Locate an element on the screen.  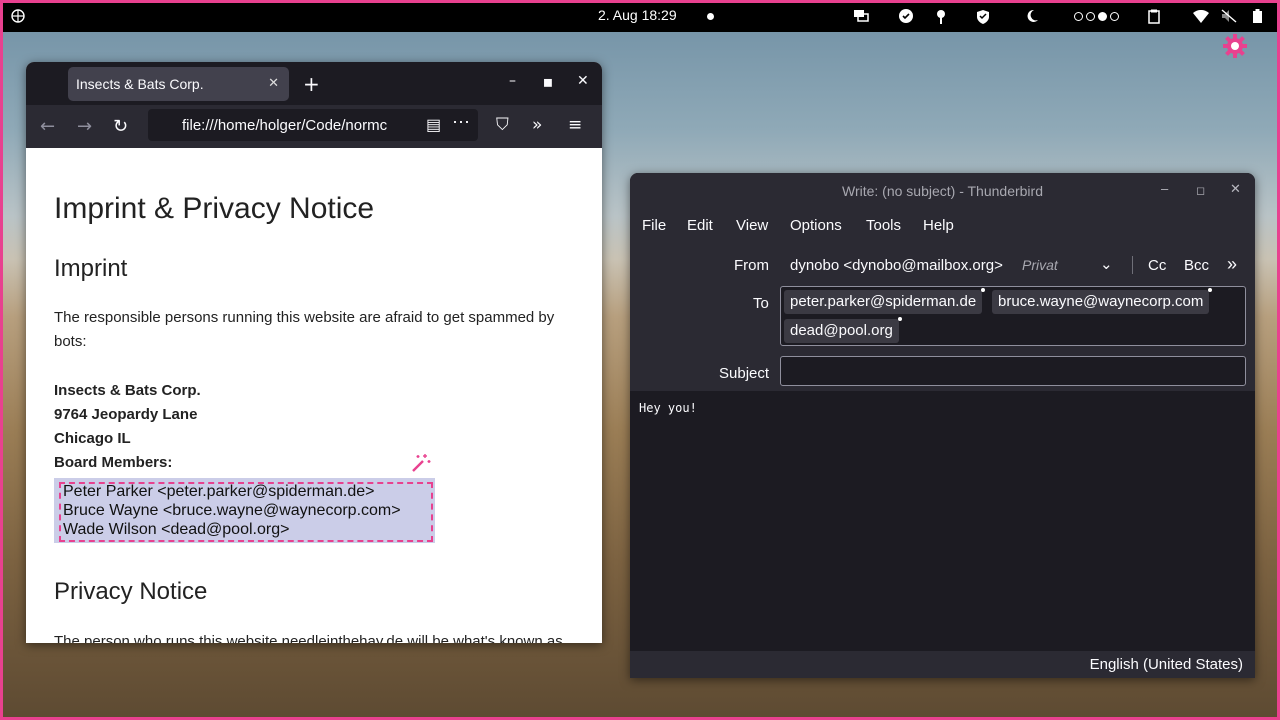
member-line: Peter Parker <peter.parker@spiderman.de> is located at coordinates (219, 491).